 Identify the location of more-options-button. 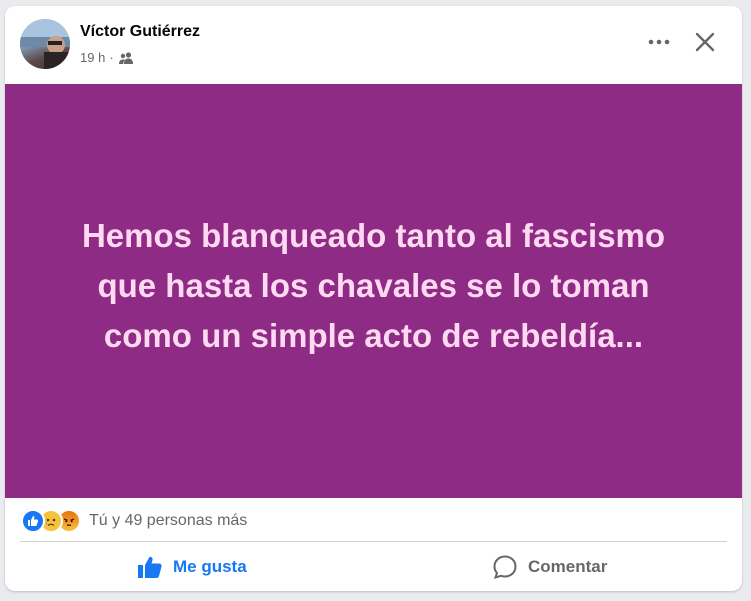
(659, 42).